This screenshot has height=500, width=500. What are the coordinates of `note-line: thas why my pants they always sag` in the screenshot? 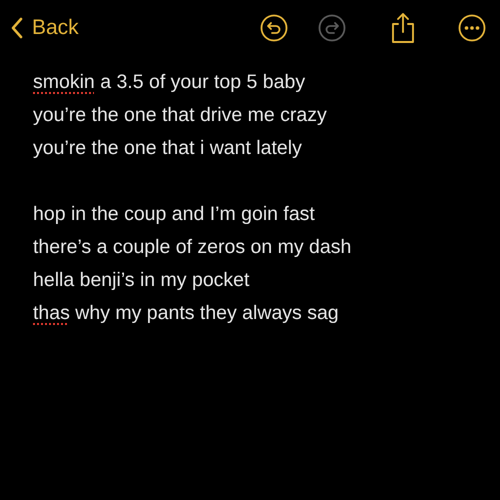 It's located at (186, 313).